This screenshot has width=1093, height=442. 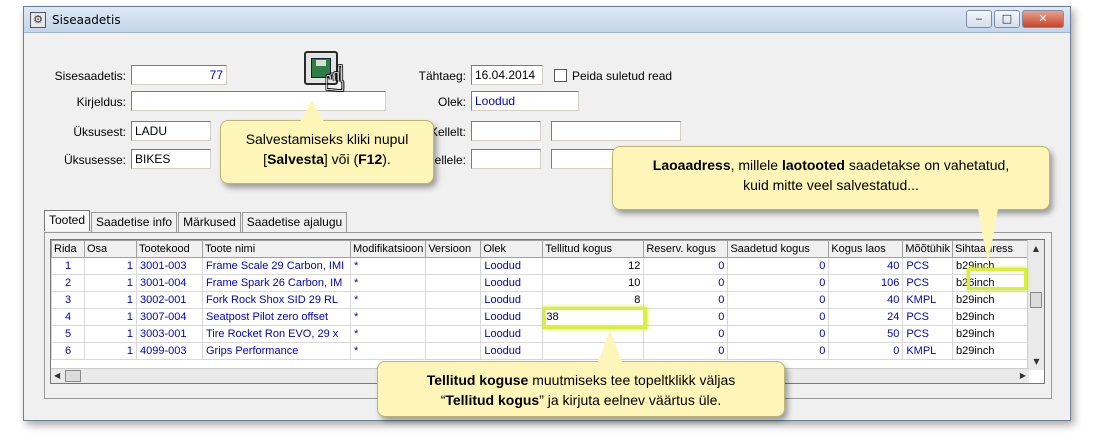 I want to click on scroll-down-icon: ▼, so click(x=1036, y=361).